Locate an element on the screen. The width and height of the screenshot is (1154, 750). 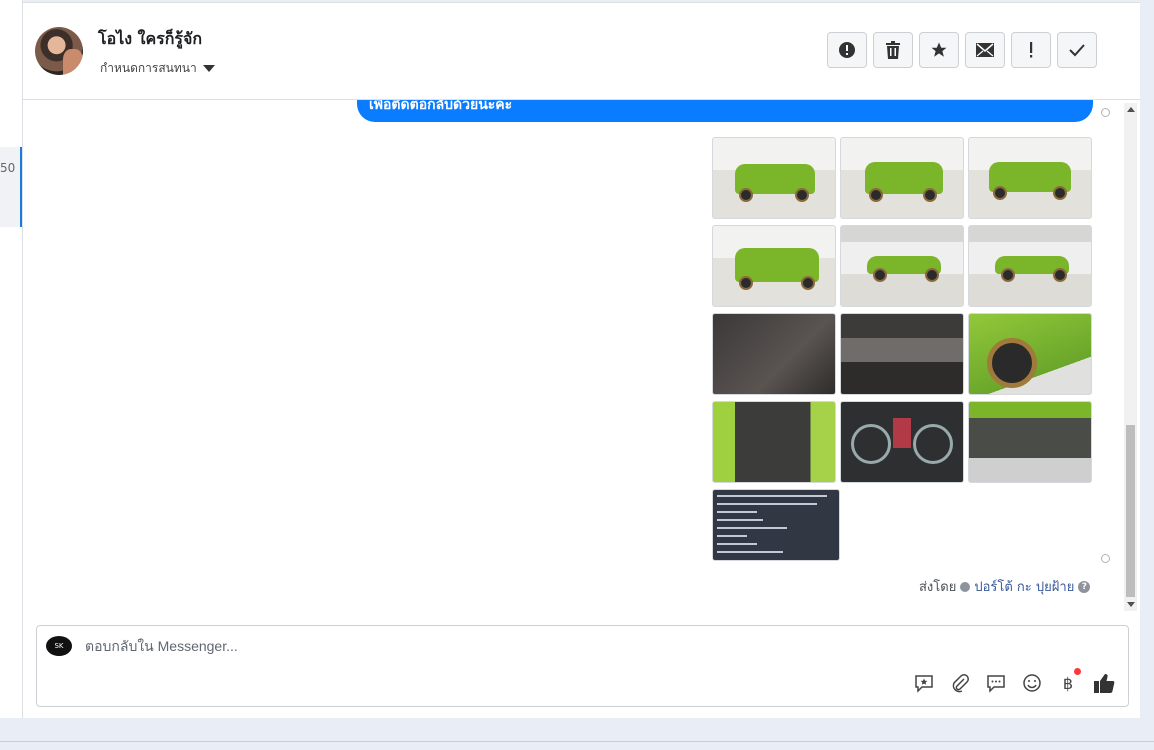
trash-icon is located at coordinates (893, 50).